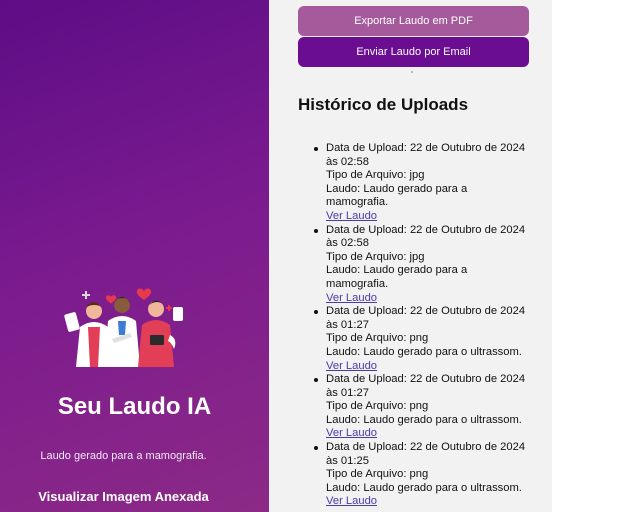  Describe the element at coordinates (413, 52) in the screenshot. I see `send-email-button: Enviar Laudo por Email` at that location.